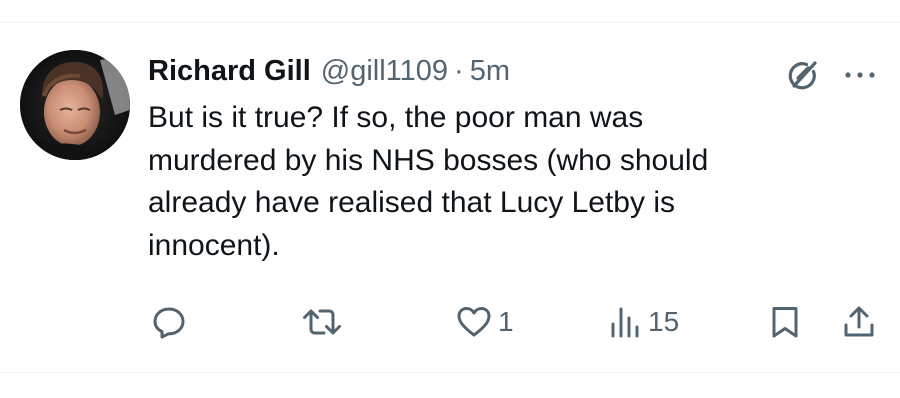 The image size is (900, 398). What do you see at coordinates (643, 322) in the screenshot?
I see `views-button: 15` at bounding box center [643, 322].